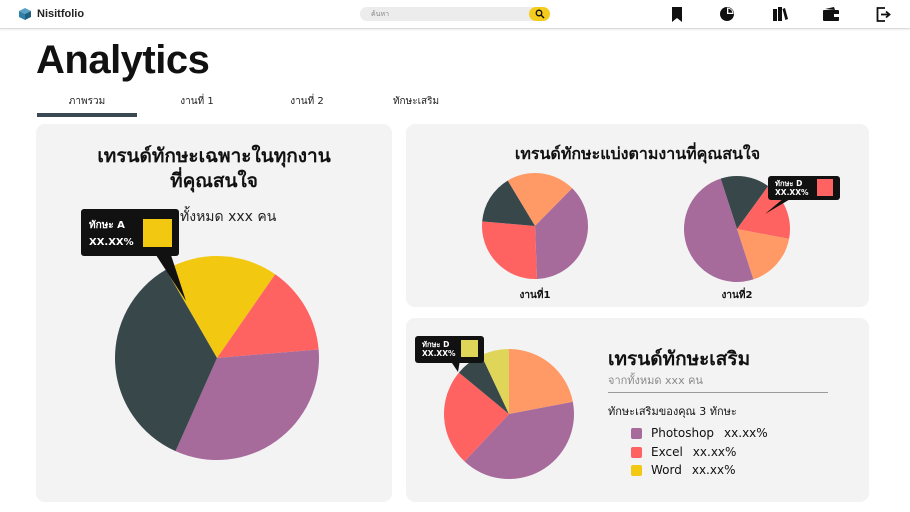 The image size is (910, 512). Describe the element at coordinates (509, 414) in the screenshot. I see `pie-chart-extra` at that location.